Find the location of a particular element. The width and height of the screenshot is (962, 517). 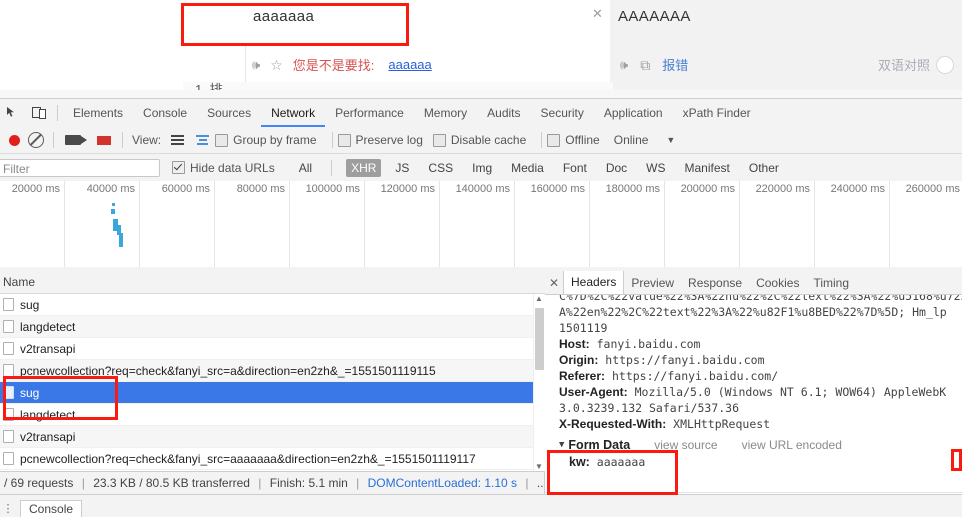

tab-elements: Elements is located at coordinates (98, 113).